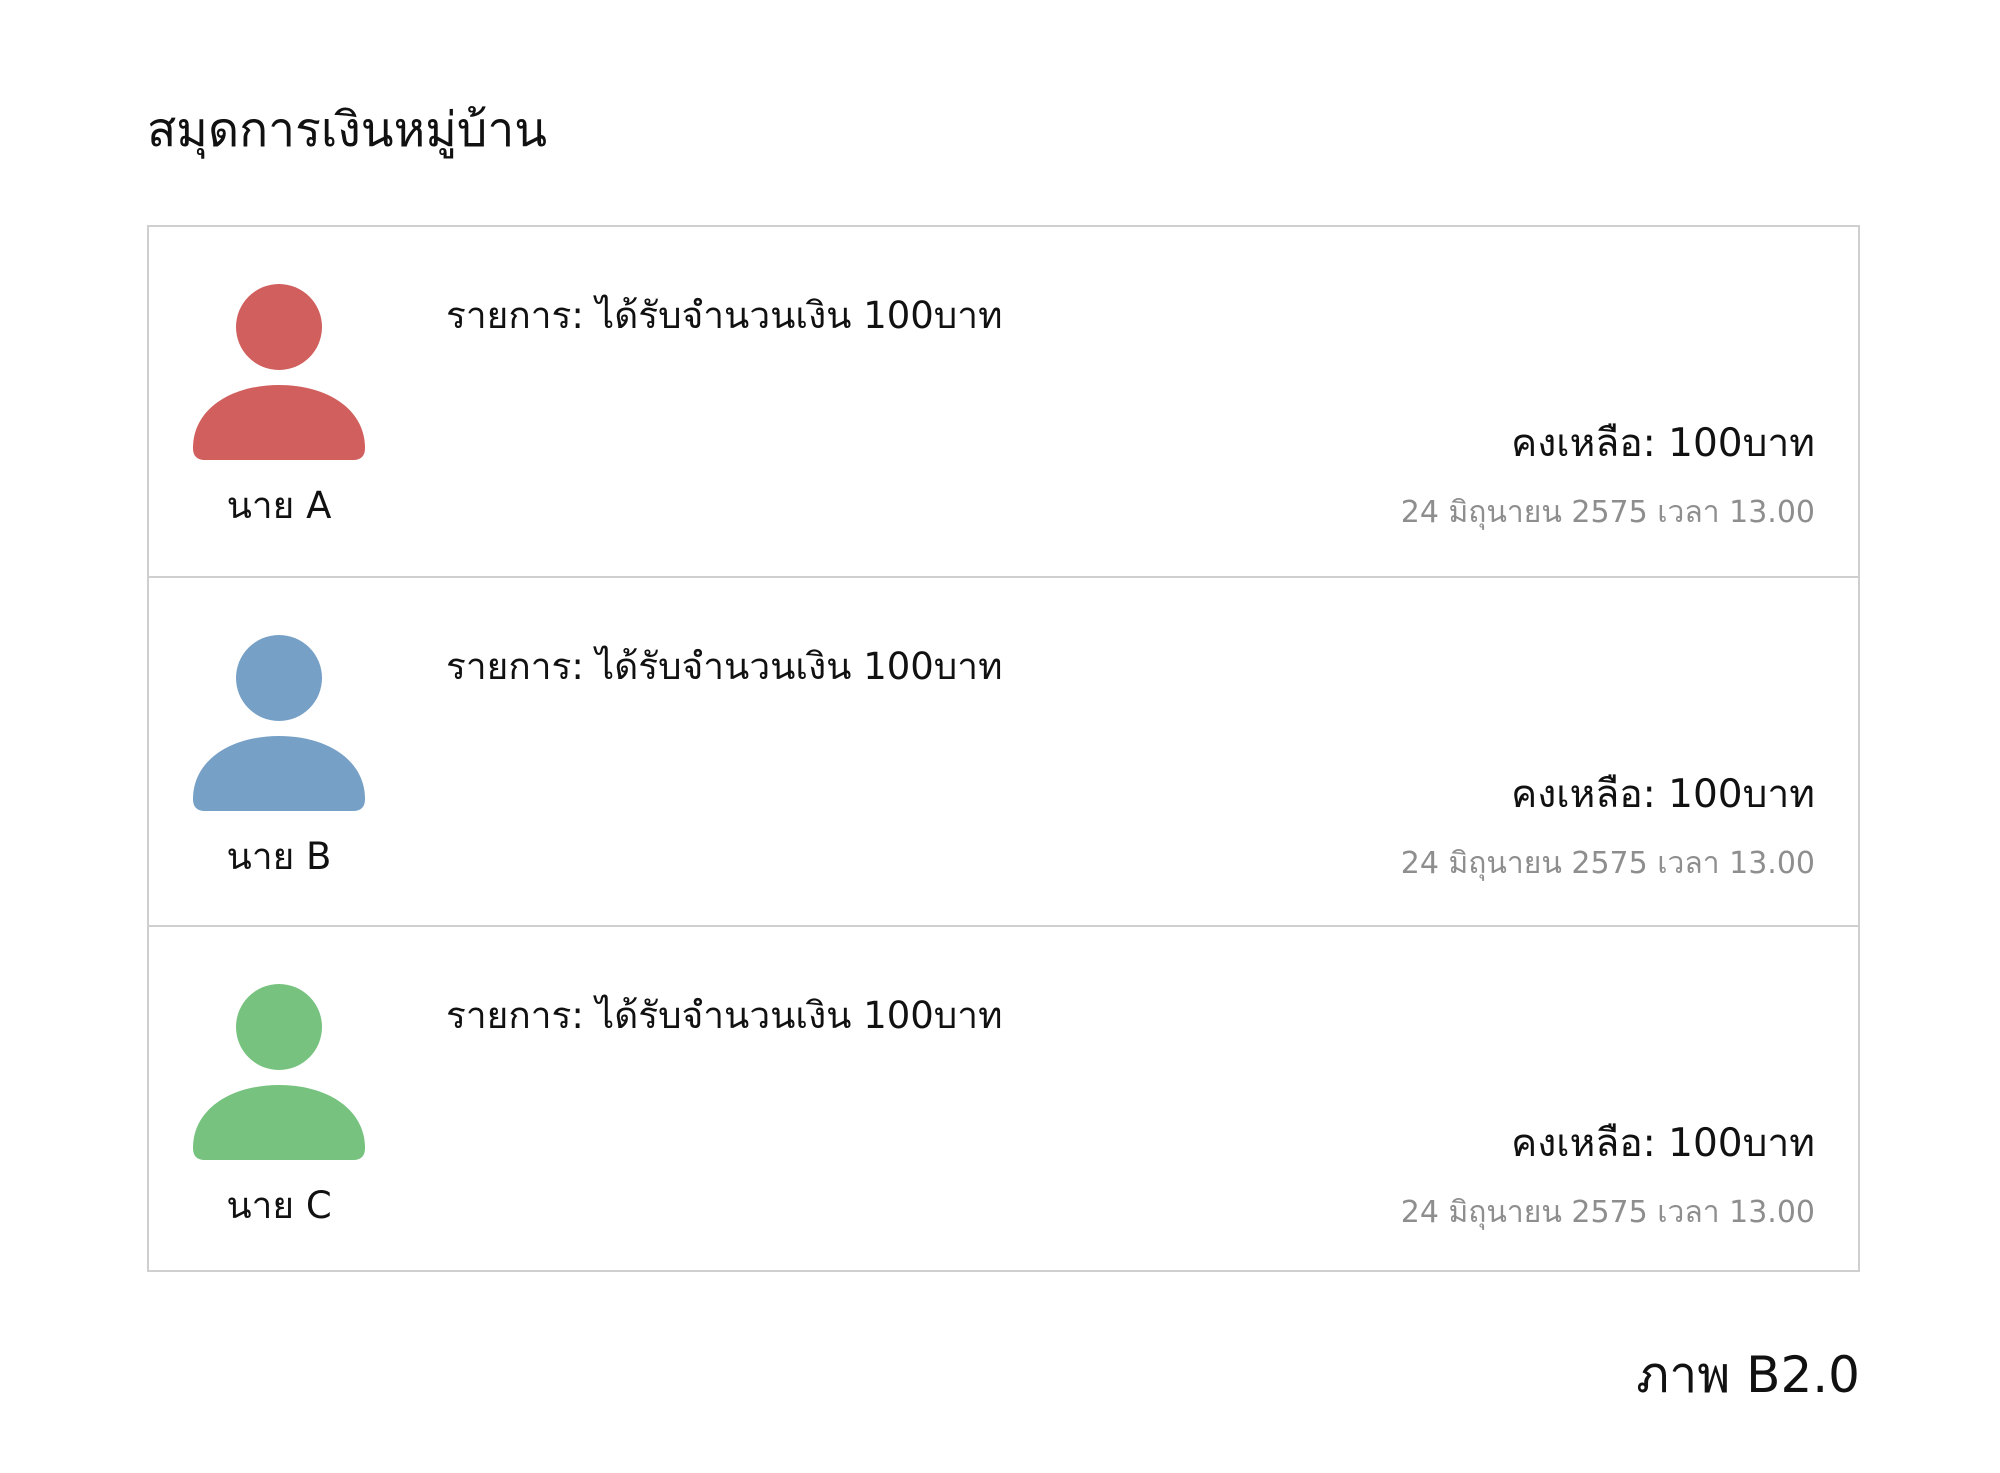 Image resolution: width=2000 pixels, height=1473 pixels. I want to click on figure-caption: ภาพ B2.0, so click(1748, 1375).